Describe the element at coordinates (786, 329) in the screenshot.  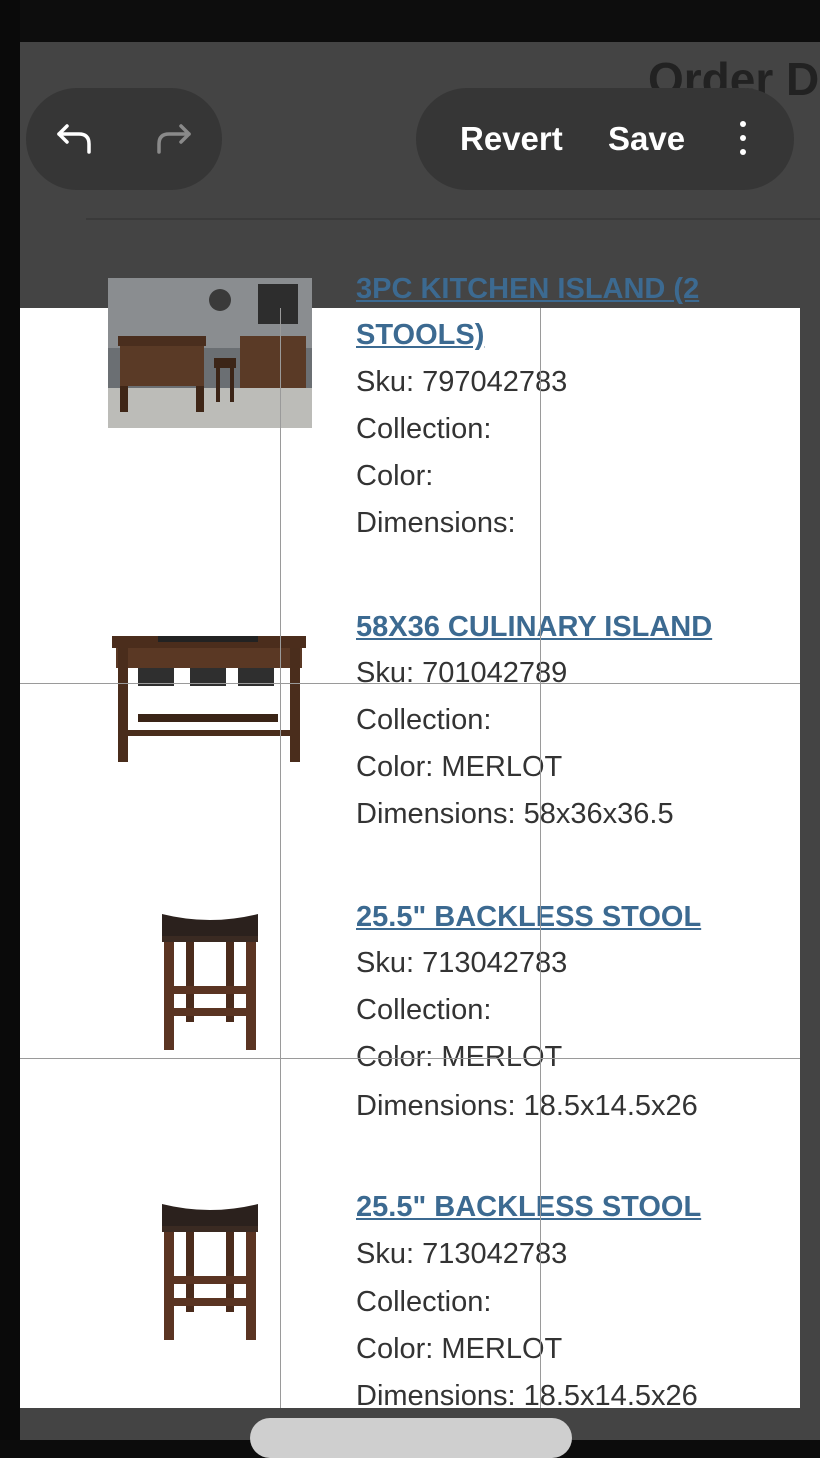
I see `crop-handle-top-right` at that location.